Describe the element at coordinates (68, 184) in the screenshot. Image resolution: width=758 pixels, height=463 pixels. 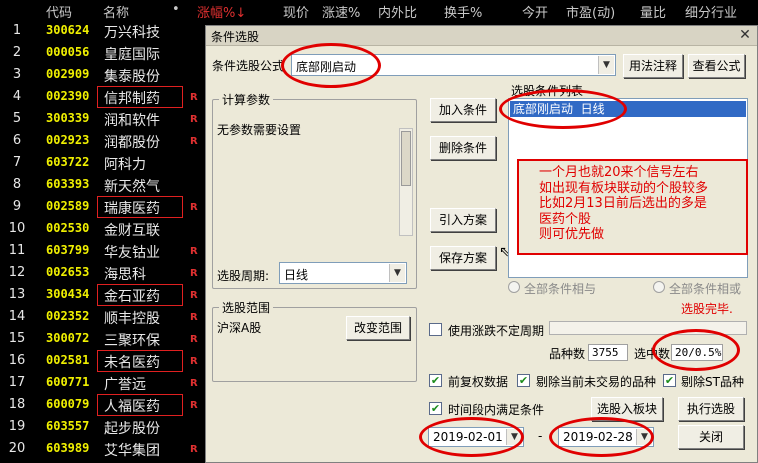
I see `stock-code: 603393` at that location.